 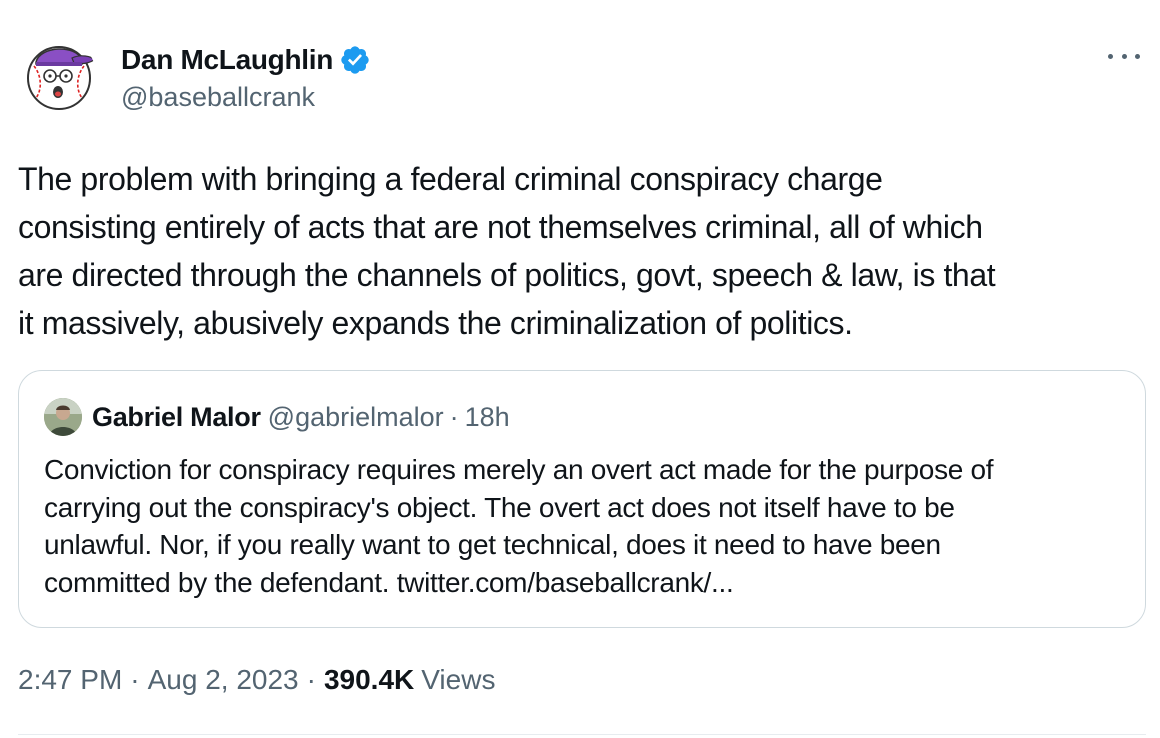 What do you see at coordinates (176, 416) in the screenshot?
I see `quoted-author-name: Gabriel Malor` at bounding box center [176, 416].